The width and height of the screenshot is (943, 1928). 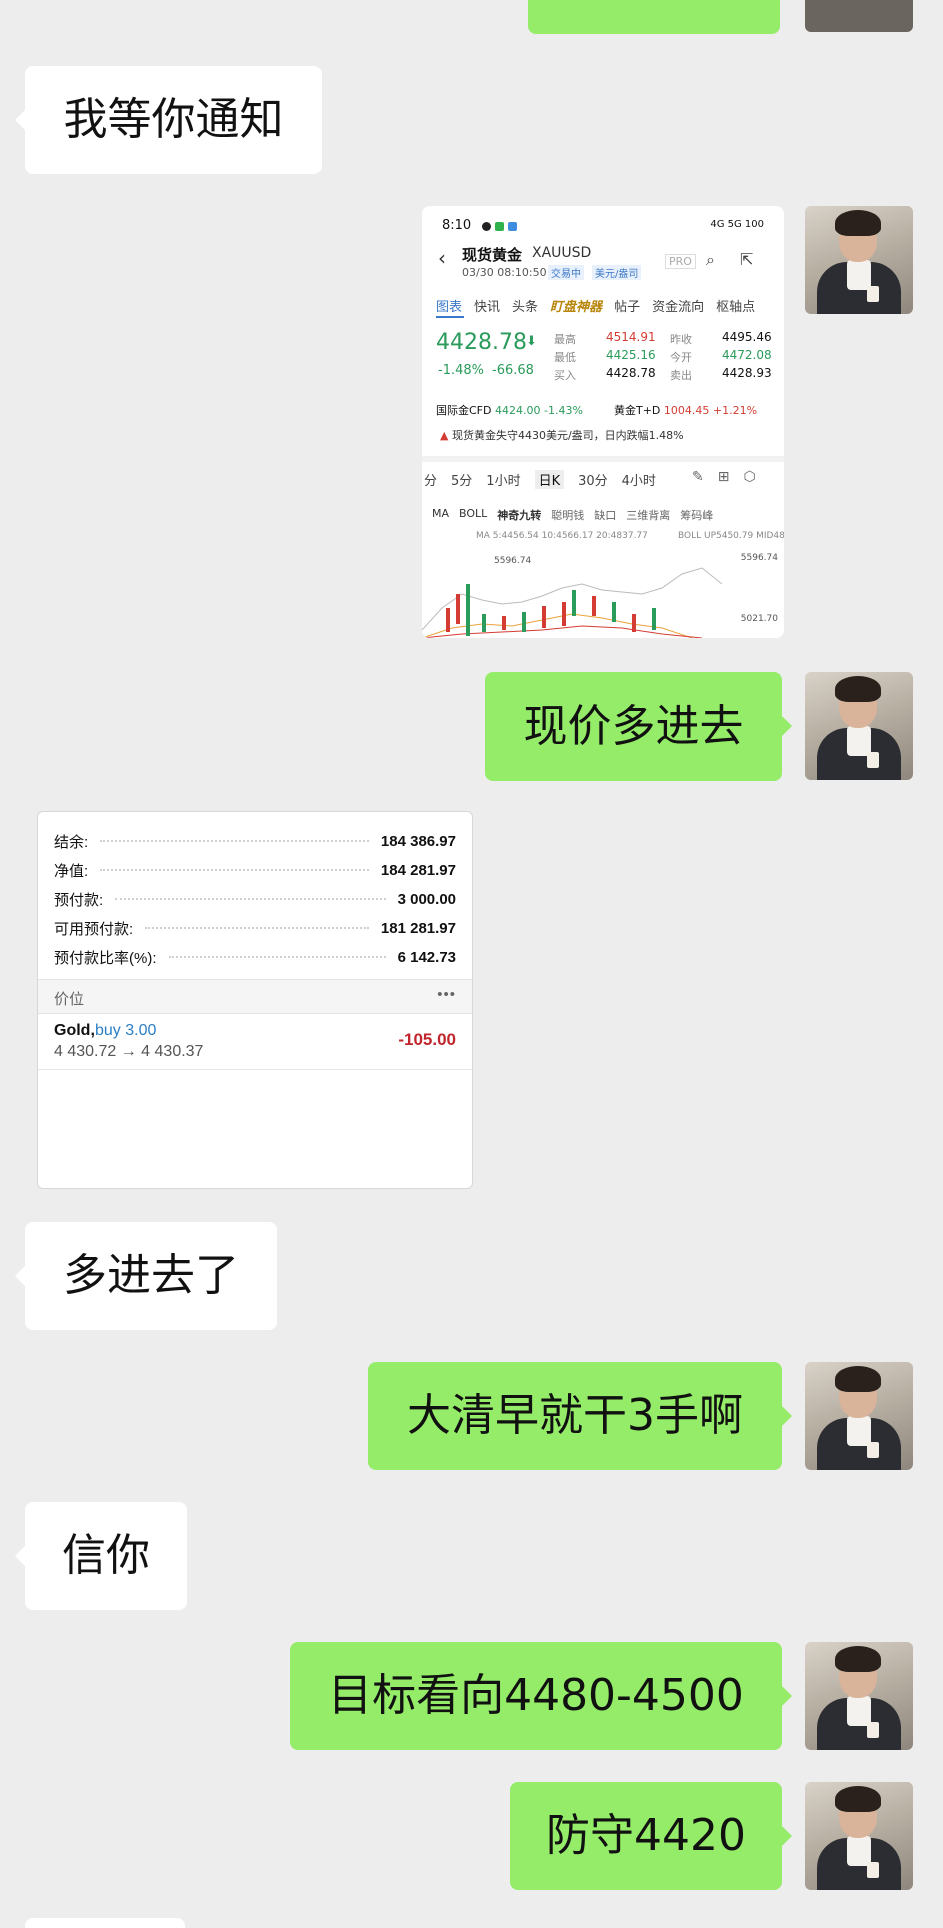 I want to click on tab-headlines: 头条, so click(x=525, y=305).